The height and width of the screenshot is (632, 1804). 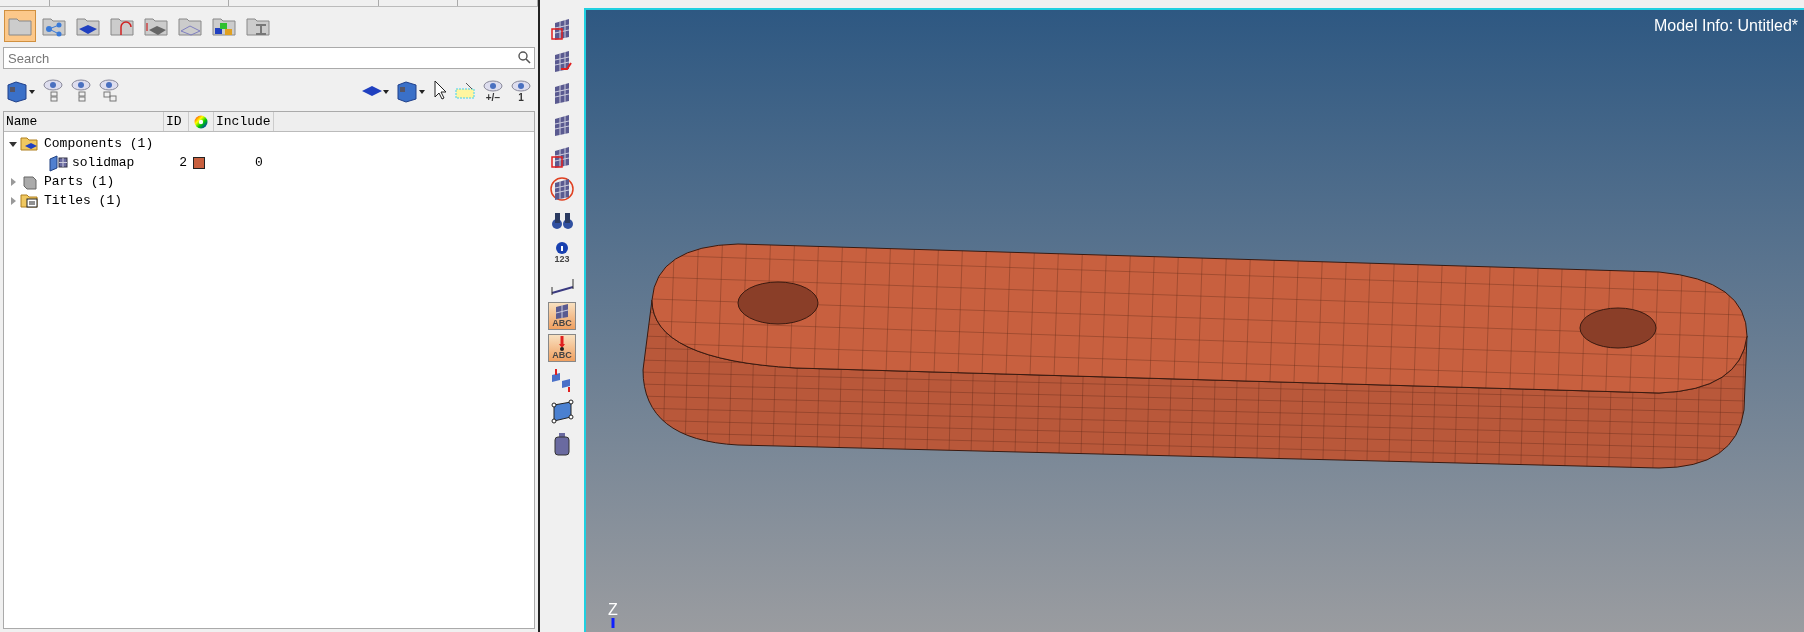 I want to click on column-header: Name, so click(x=84, y=121).